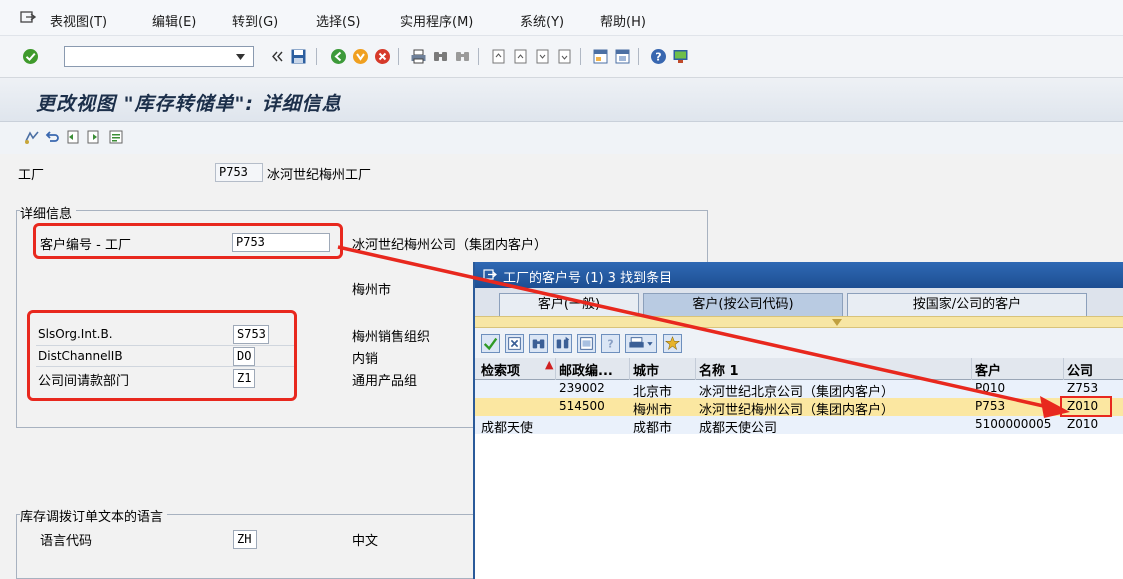 This screenshot has height=579, width=1123. Describe the element at coordinates (680, 56) in the screenshot. I see `layout-menu-icon` at that location.